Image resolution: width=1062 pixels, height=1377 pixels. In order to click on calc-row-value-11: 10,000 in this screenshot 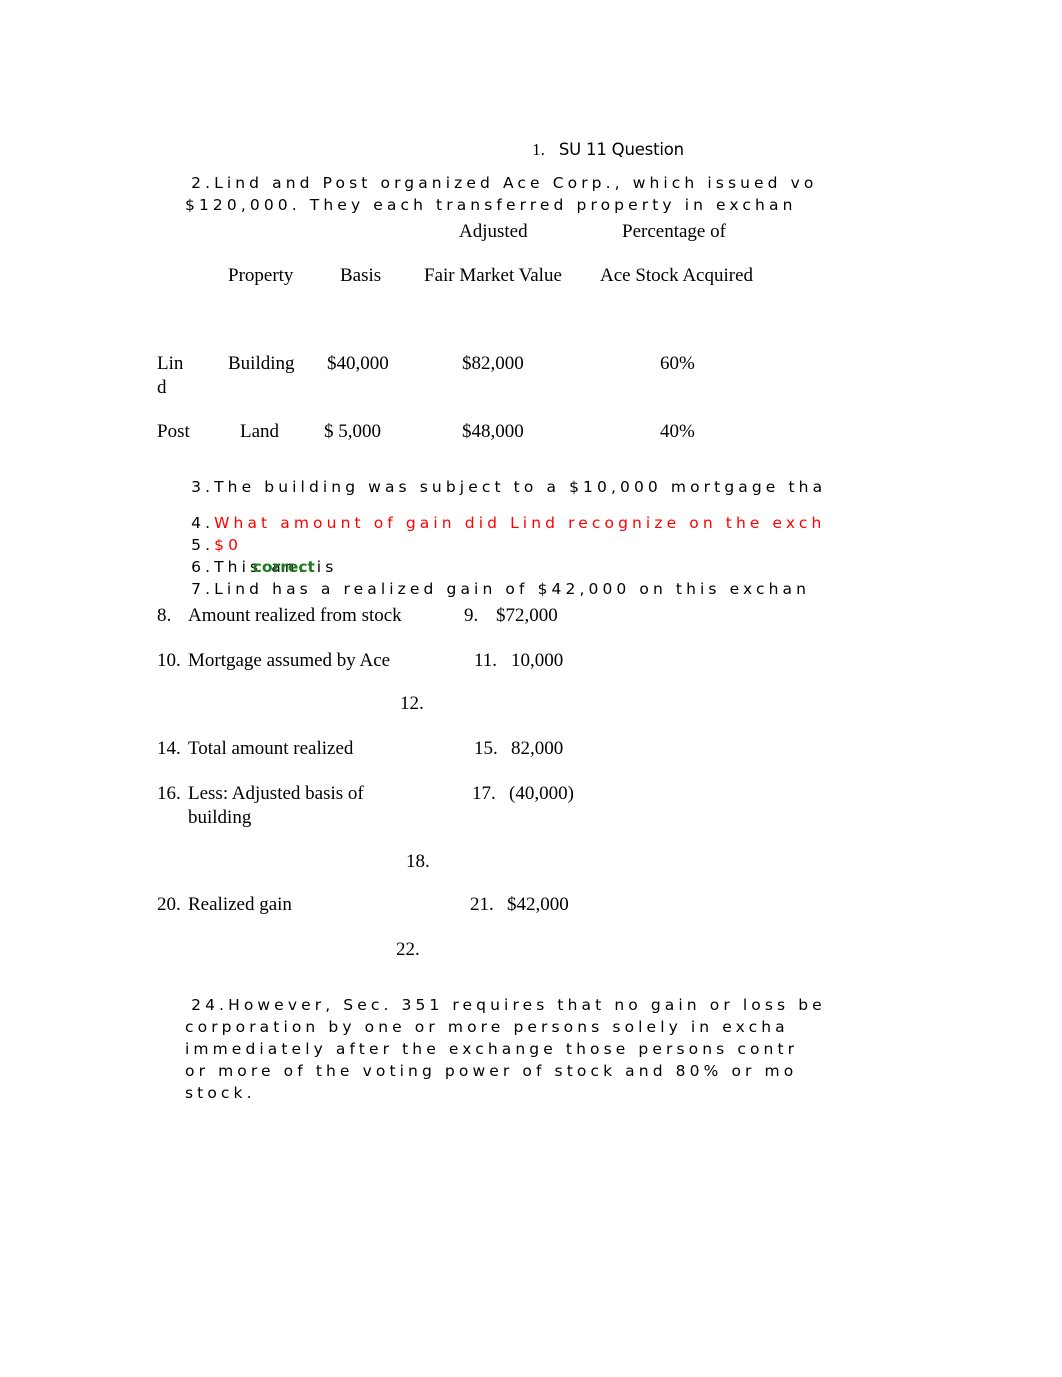, I will do `click(537, 660)`.